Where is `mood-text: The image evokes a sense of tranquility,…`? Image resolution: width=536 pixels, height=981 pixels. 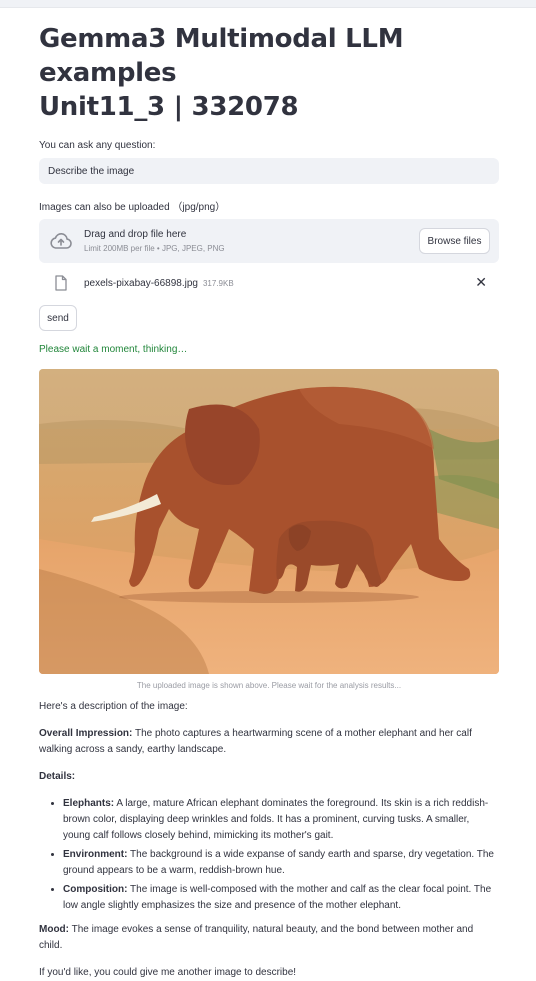
mood-text: The image evokes a sense of tranquility,… is located at coordinates (256, 937).